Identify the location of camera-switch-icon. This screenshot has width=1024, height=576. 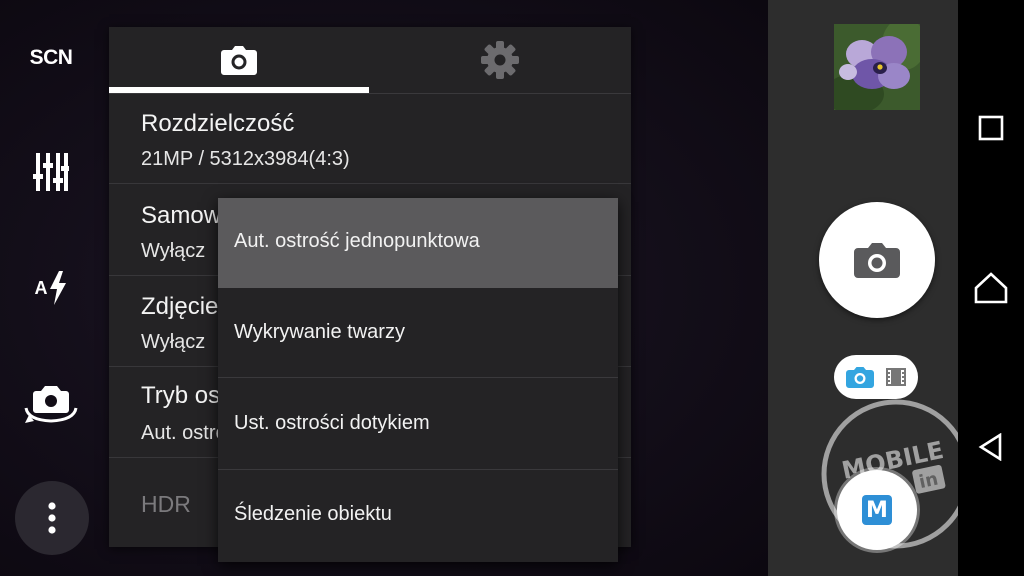
(51, 404).